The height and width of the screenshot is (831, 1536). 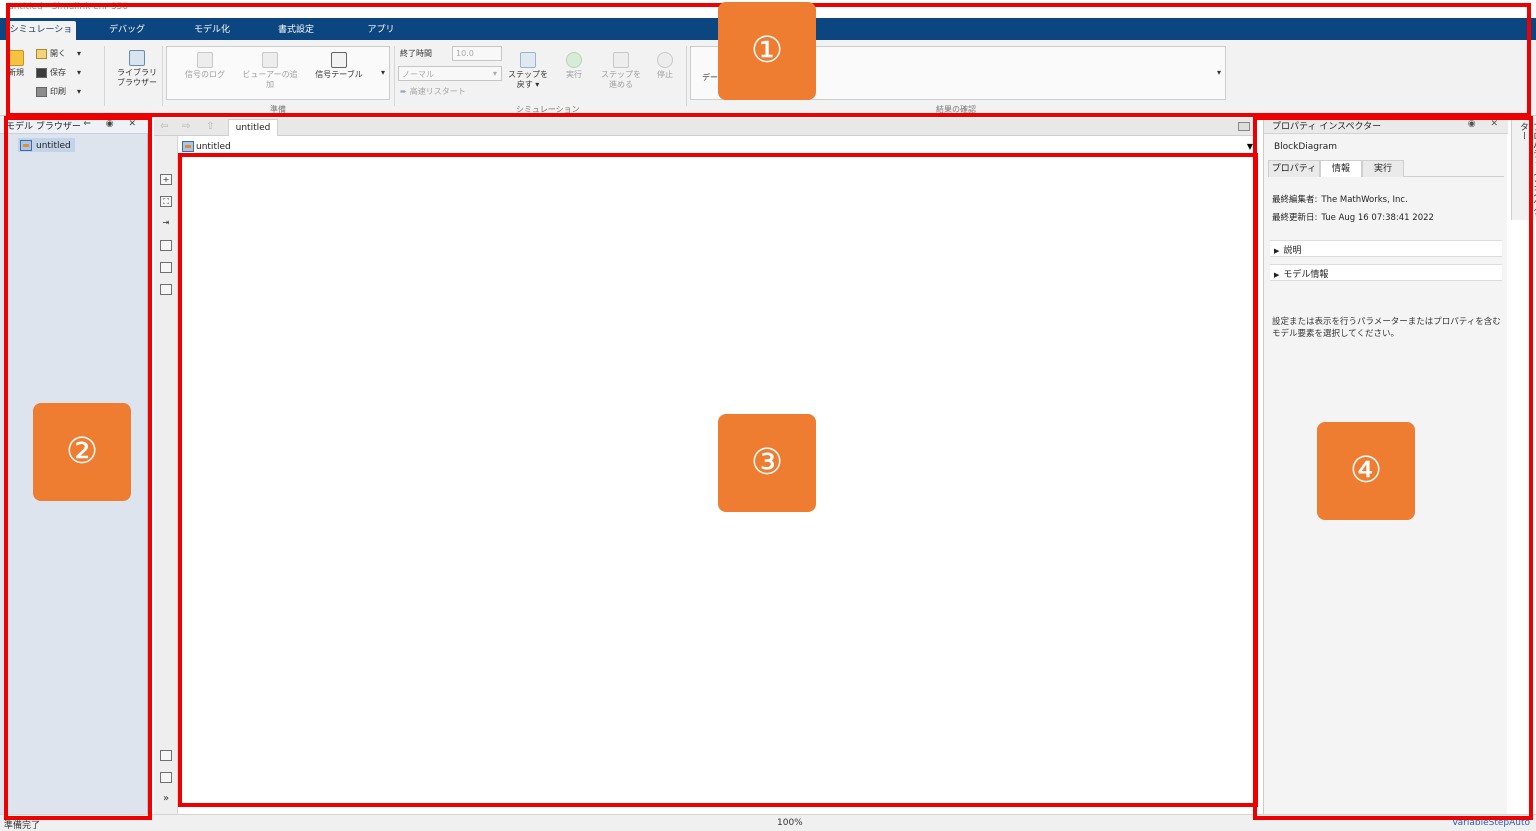 What do you see at coordinates (164, 126) in the screenshot?
I see `back-arrow-icon: ⇦` at bounding box center [164, 126].